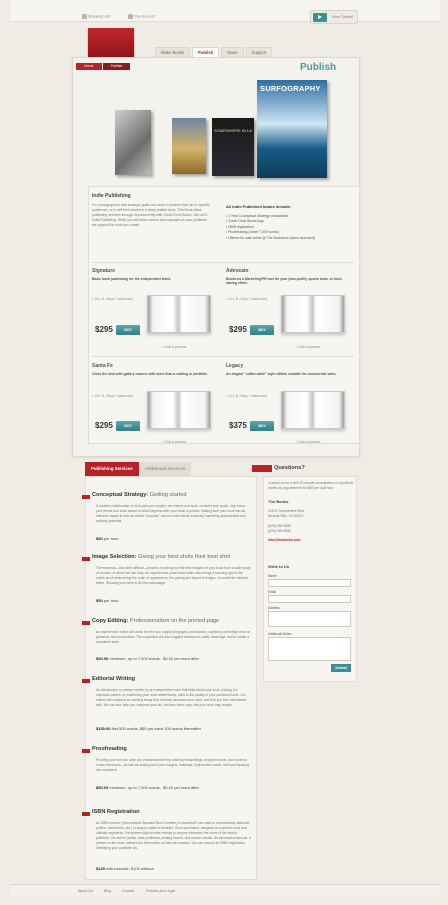 The image size is (448, 905). What do you see at coordinates (309, 649) in the screenshot?
I see `notes-textarea` at bounding box center [309, 649].